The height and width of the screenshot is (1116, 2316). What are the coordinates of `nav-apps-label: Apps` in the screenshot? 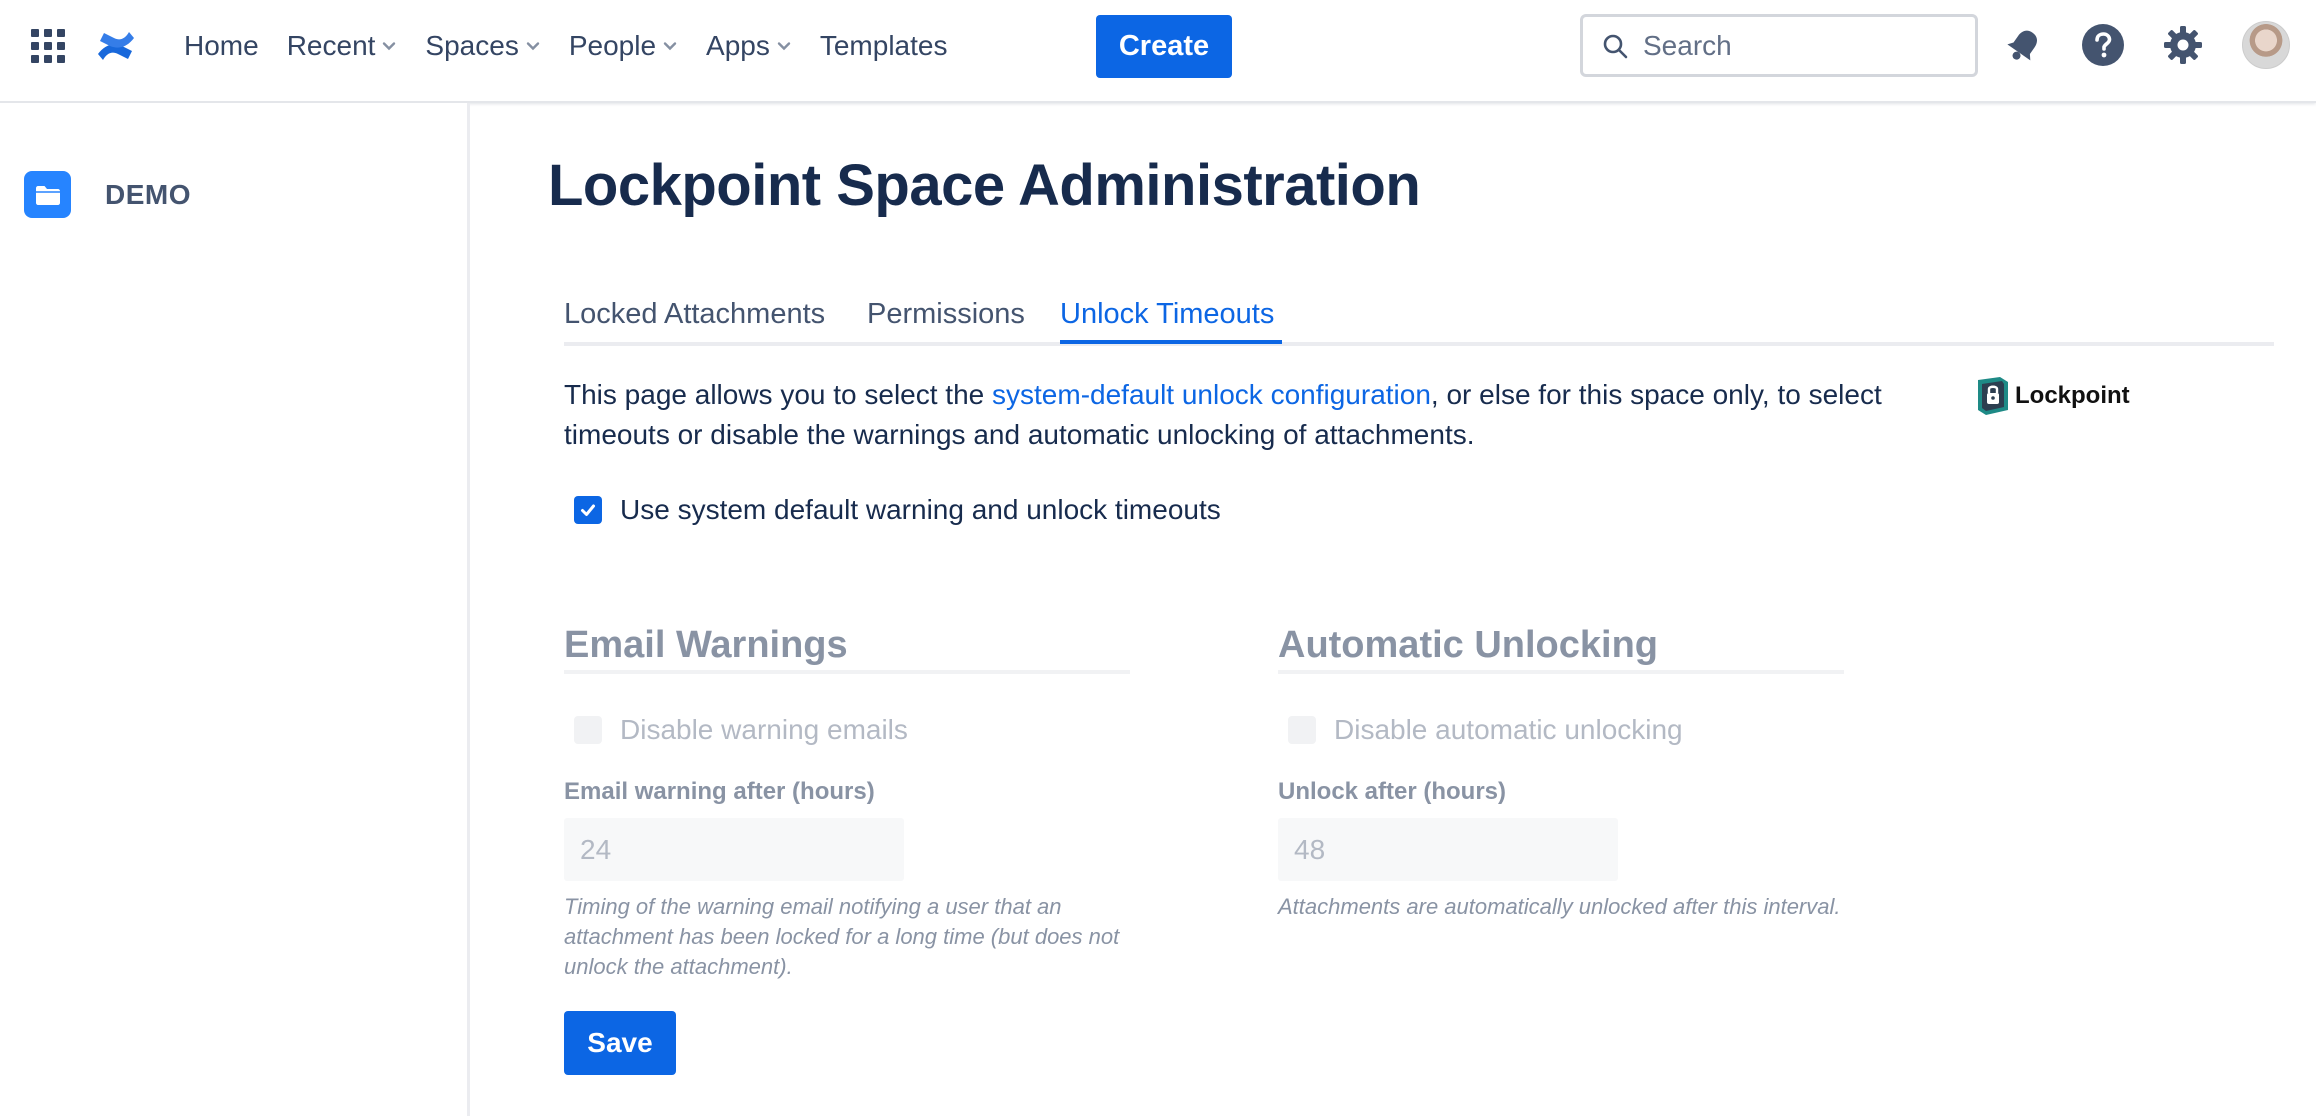 It's located at (738, 45).